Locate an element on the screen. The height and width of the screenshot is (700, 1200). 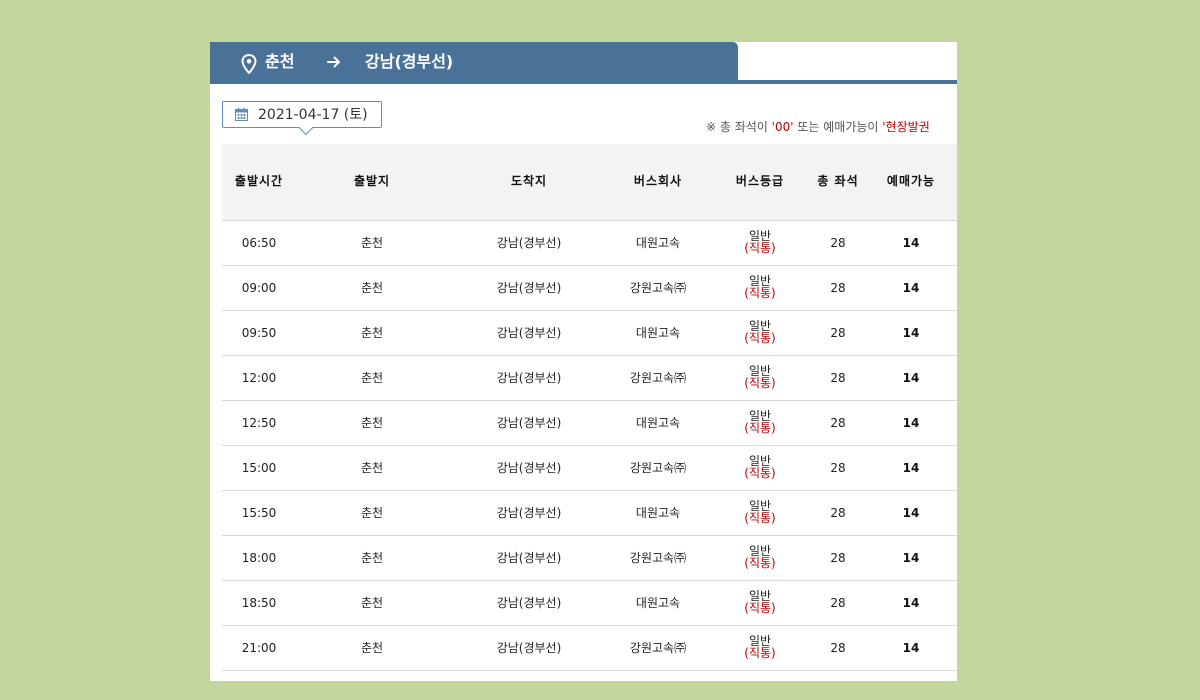
table-row: 18:50 춘천 강남(경부선) 대원고속 일반 (직통) 28 14 is located at coordinates (589, 603).